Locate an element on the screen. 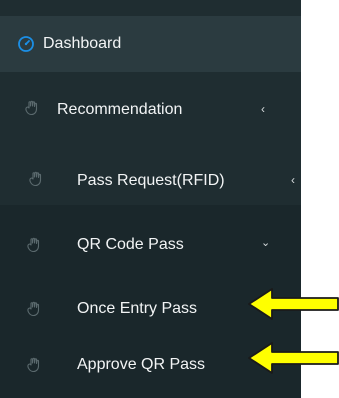 This screenshot has height=398, width=339. sidebar-item-label: Pass Request(RFID) is located at coordinates (151, 180).